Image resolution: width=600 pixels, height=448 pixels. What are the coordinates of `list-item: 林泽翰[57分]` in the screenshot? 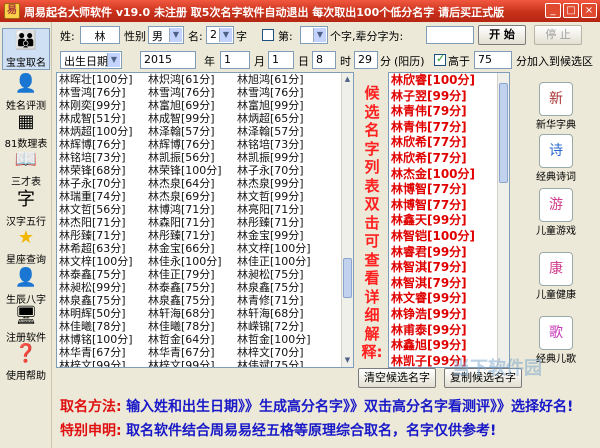 It's located at (185, 131).